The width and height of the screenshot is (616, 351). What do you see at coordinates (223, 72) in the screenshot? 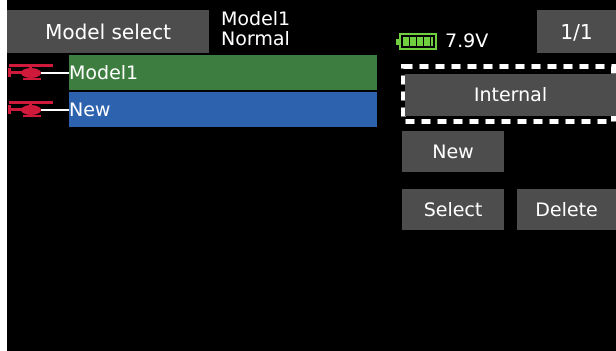
I see `model-list-item-current: Model1` at bounding box center [223, 72].